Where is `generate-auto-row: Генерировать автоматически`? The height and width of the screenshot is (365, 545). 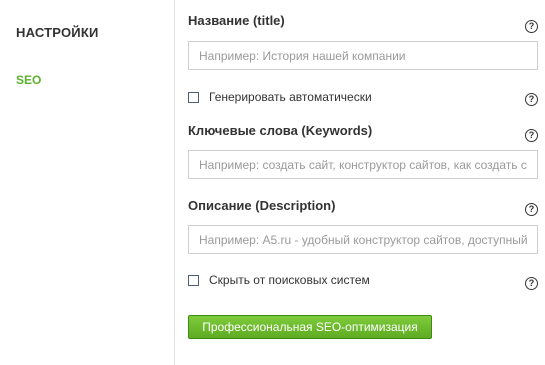
generate-auto-row: Генерировать автоматически is located at coordinates (280, 97).